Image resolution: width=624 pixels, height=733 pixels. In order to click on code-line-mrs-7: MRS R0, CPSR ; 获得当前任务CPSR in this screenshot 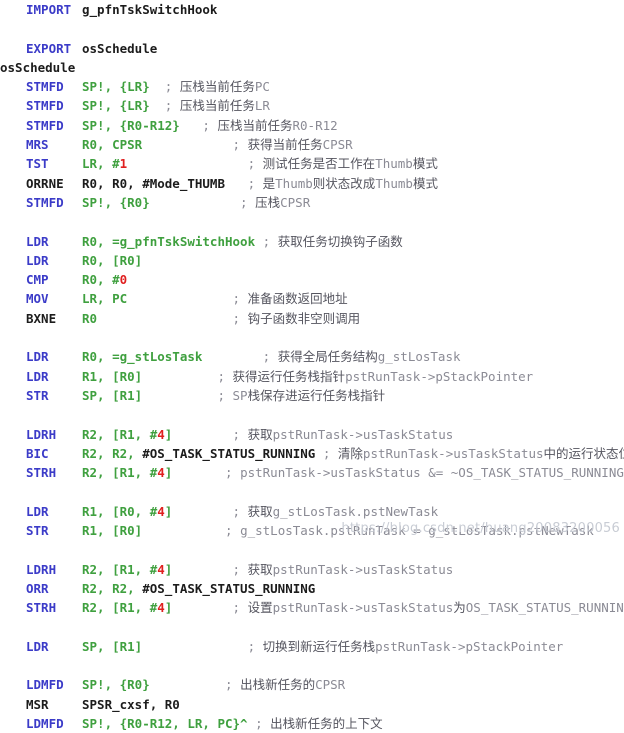, I will do `click(189, 145)`.